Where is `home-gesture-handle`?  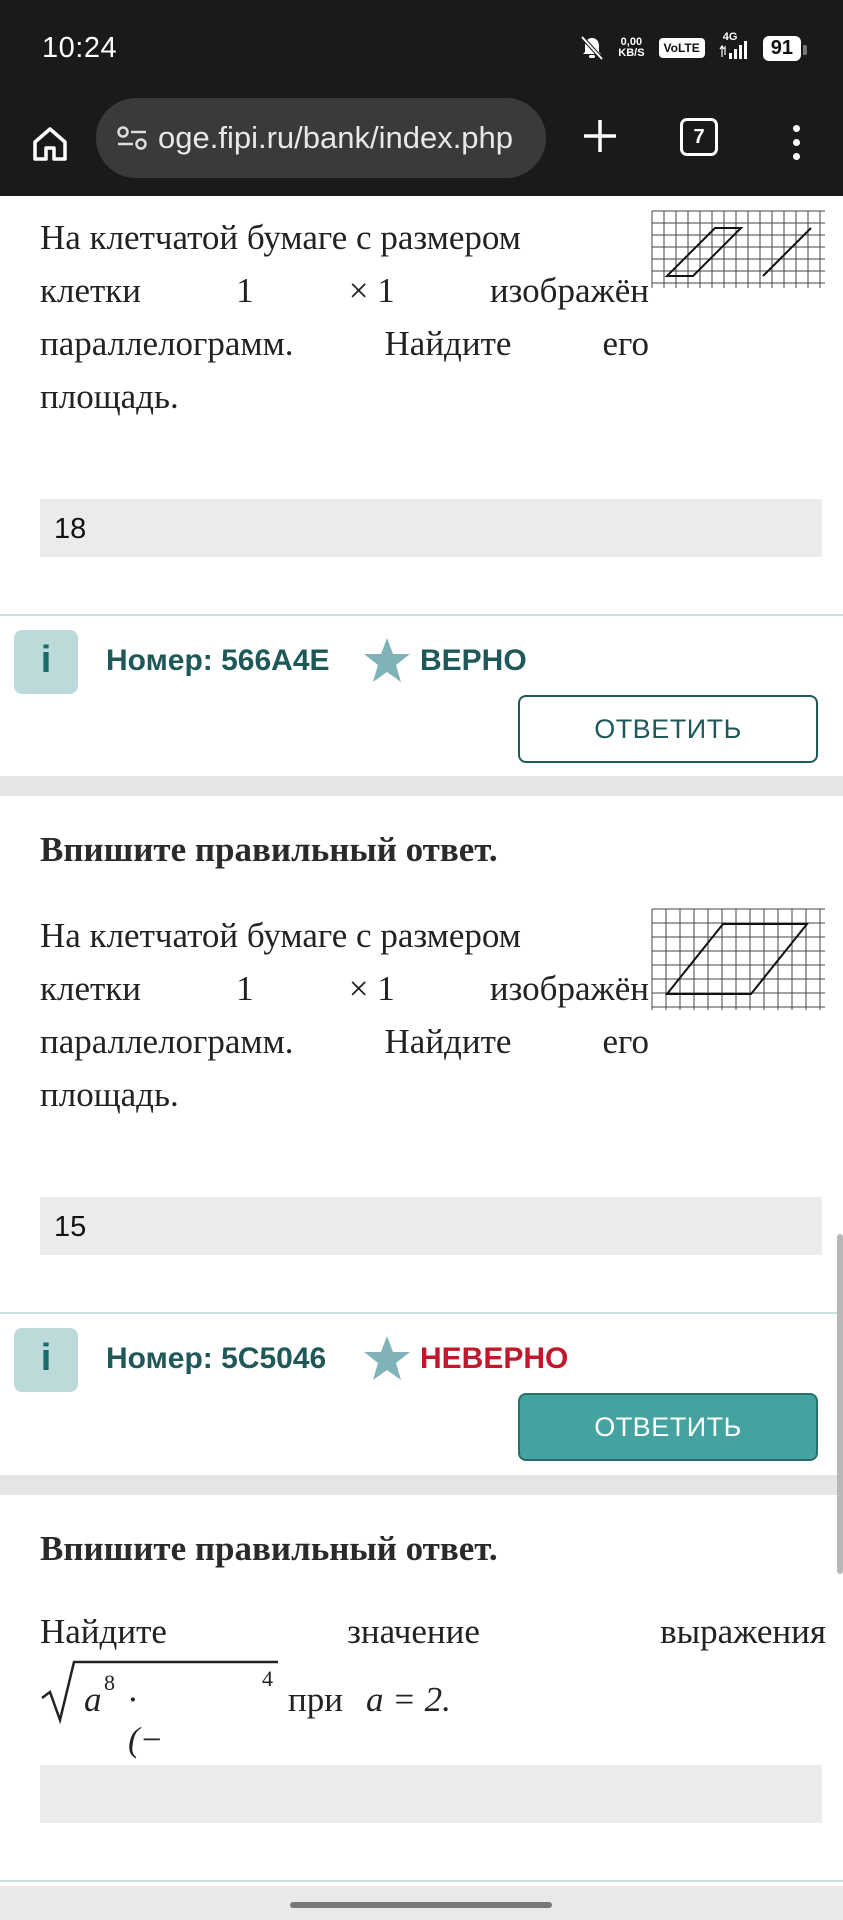 home-gesture-handle is located at coordinates (421, 1905).